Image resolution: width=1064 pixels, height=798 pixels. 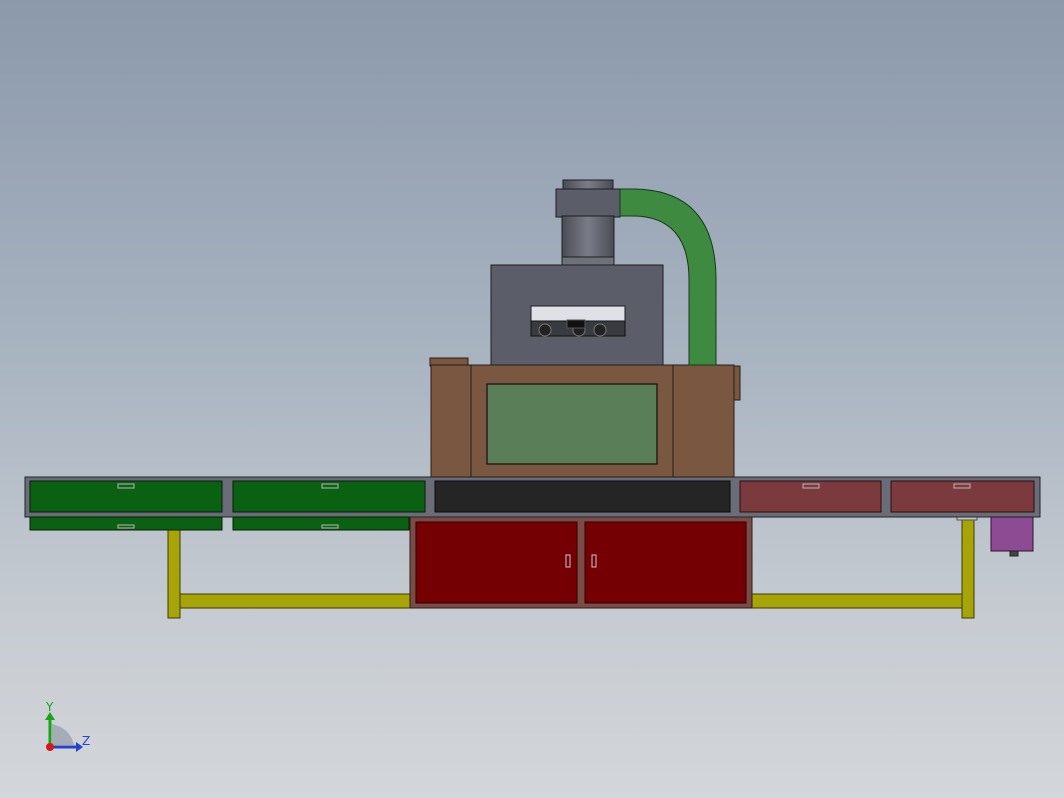 I want to click on left-crossbar, so click(x=296, y=601).